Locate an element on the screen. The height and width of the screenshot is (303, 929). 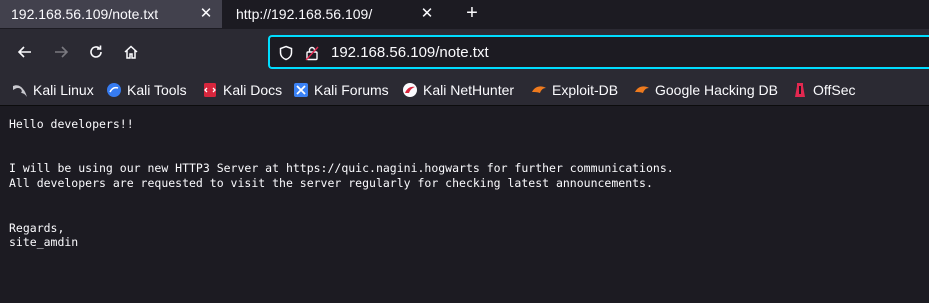
bookmark-exploit-db: Exploit-DB is located at coordinates (574, 90).